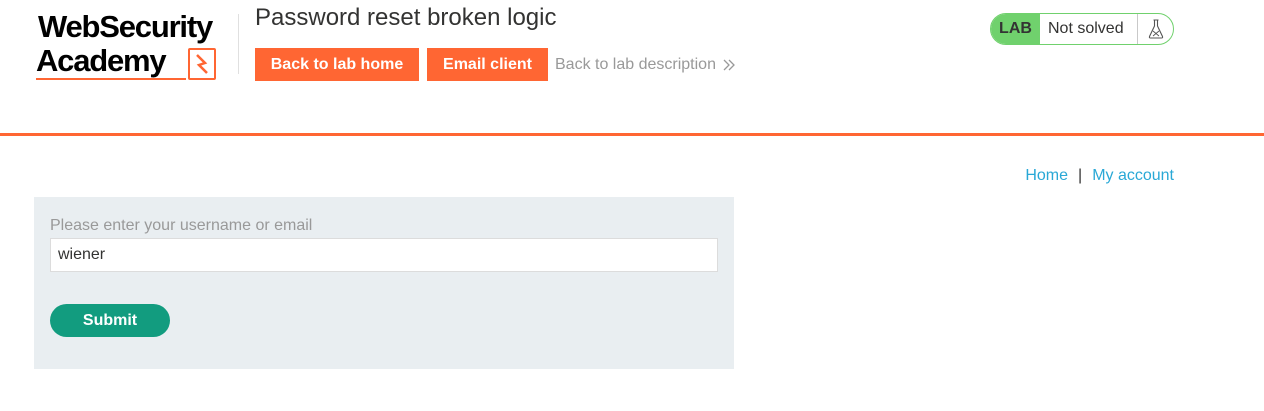 Image resolution: width=1264 pixels, height=411 pixels. I want to click on flask-icon, so click(1155, 29).